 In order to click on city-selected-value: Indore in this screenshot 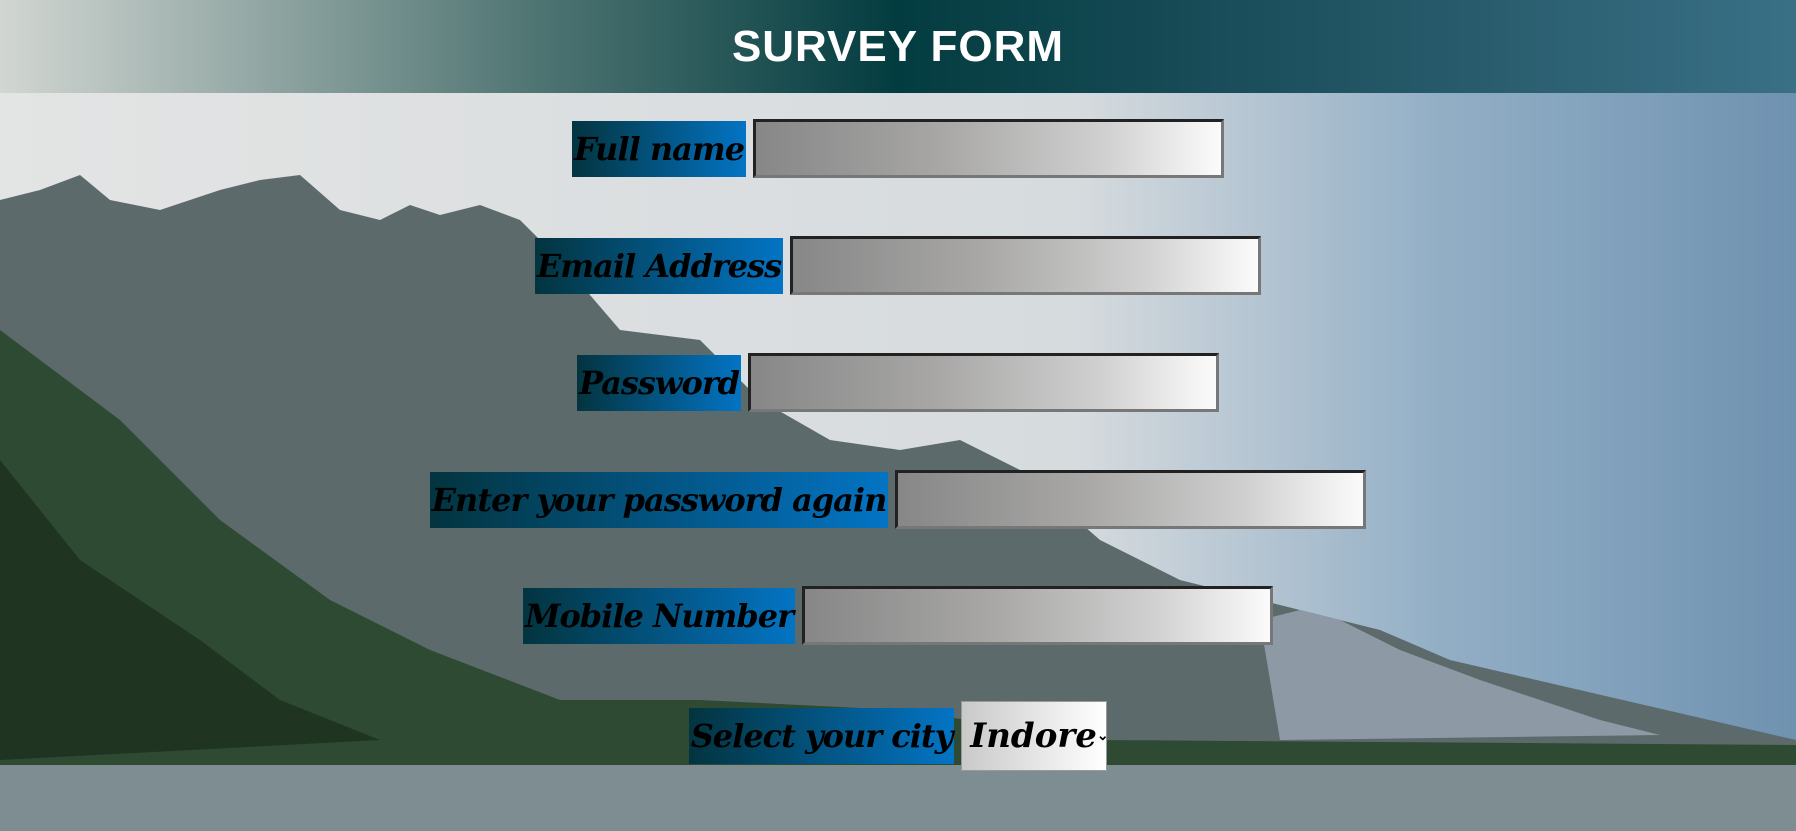, I will do `click(1033, 736)`.